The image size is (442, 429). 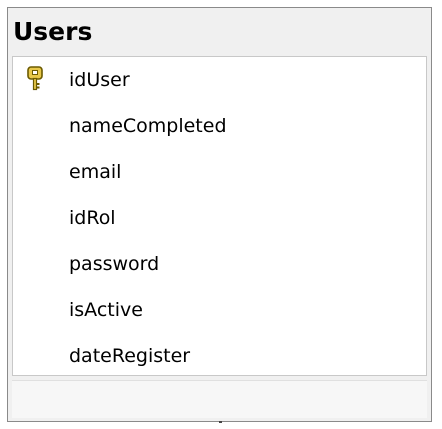 What do you see at coordinates (35, 78) in the screenshot?
I see `key-icon` at bounding box center [35, 78].